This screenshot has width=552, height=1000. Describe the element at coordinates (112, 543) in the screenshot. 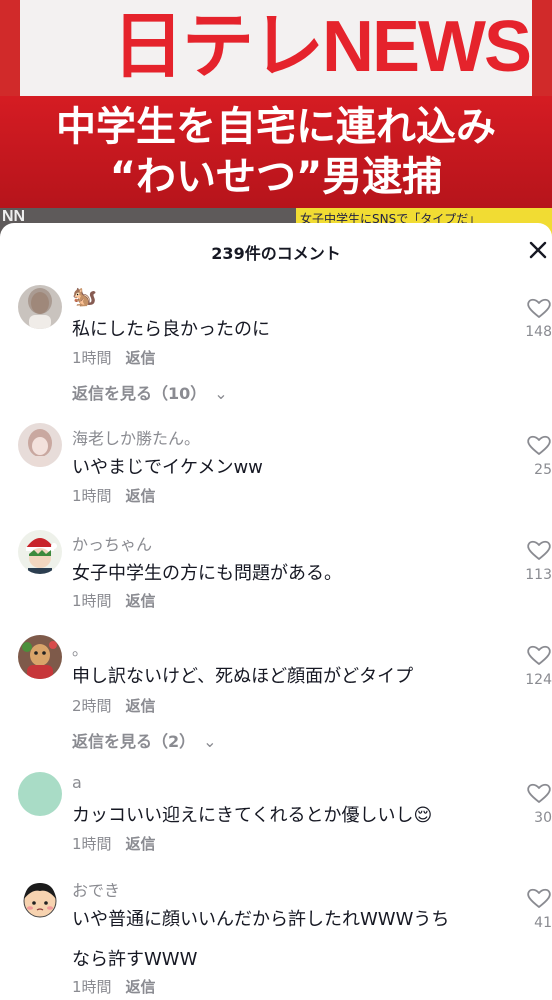

I see `comment-username: かっちゃん` at that location.